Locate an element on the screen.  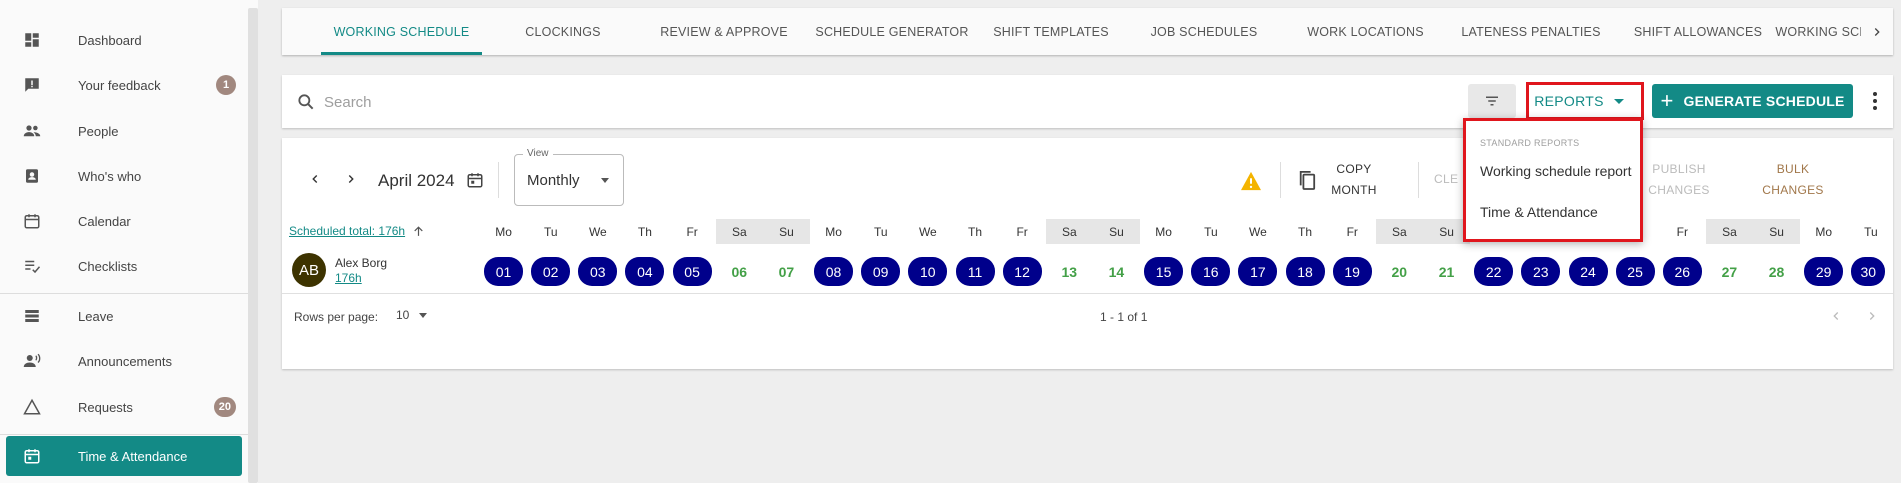
generate-schedule-button: + GENERATE SCHEDULE is located at coordinates (1752, 101).